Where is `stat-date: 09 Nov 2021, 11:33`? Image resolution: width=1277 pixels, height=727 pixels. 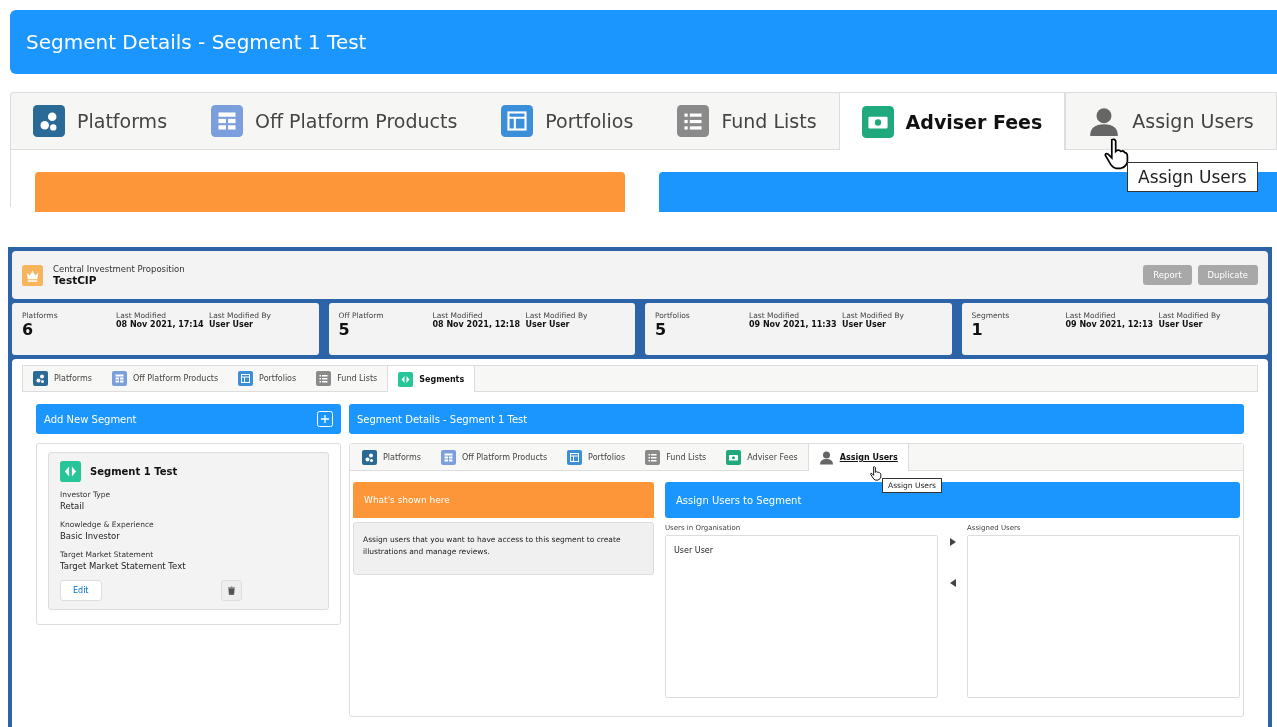 stat-date: 09 Nov 2021, 11:33 is located at coordinates (793, 324).